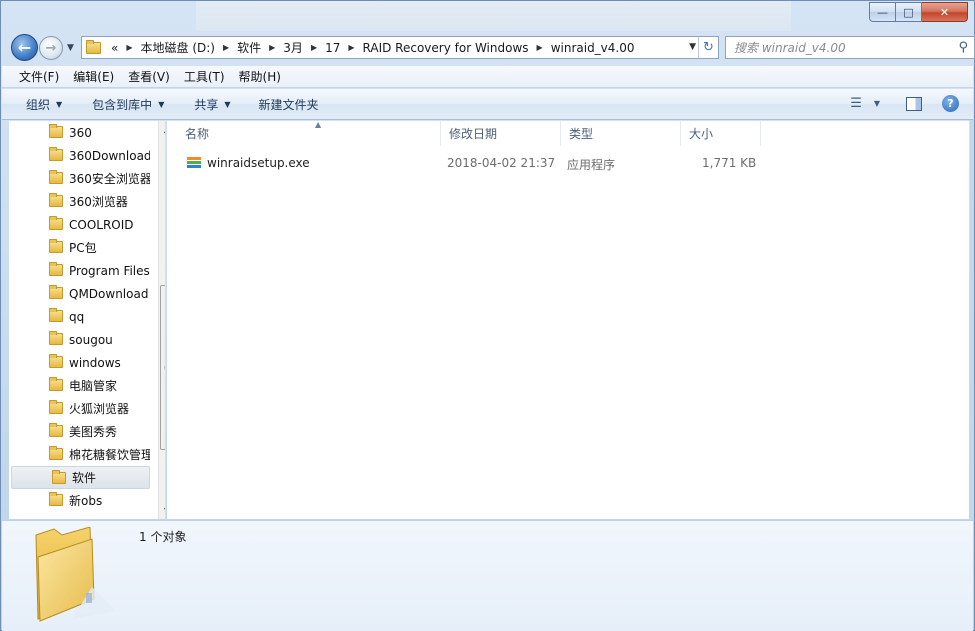  I want to click on sidebar-item: 美图秀秀, so click(79, 431).